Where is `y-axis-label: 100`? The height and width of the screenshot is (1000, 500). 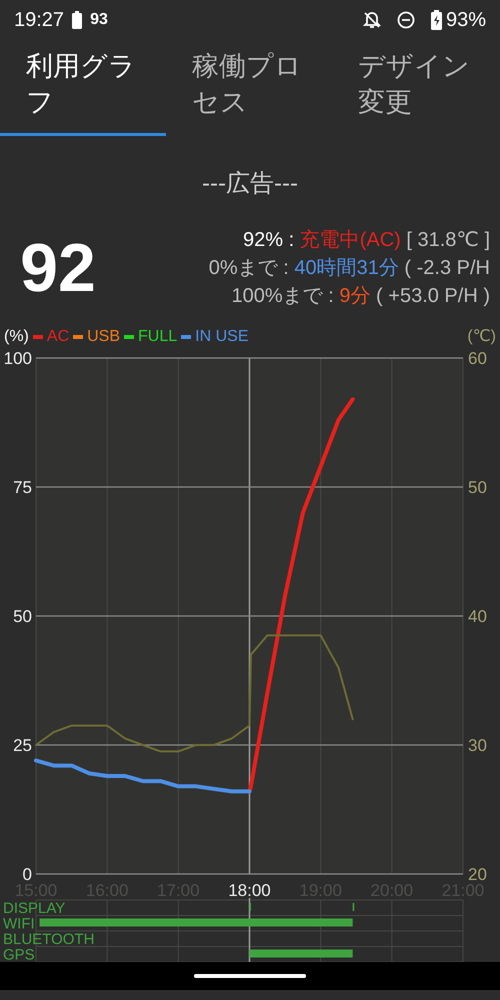 y-axis-label: 100 is located at coordinates (18, 359).